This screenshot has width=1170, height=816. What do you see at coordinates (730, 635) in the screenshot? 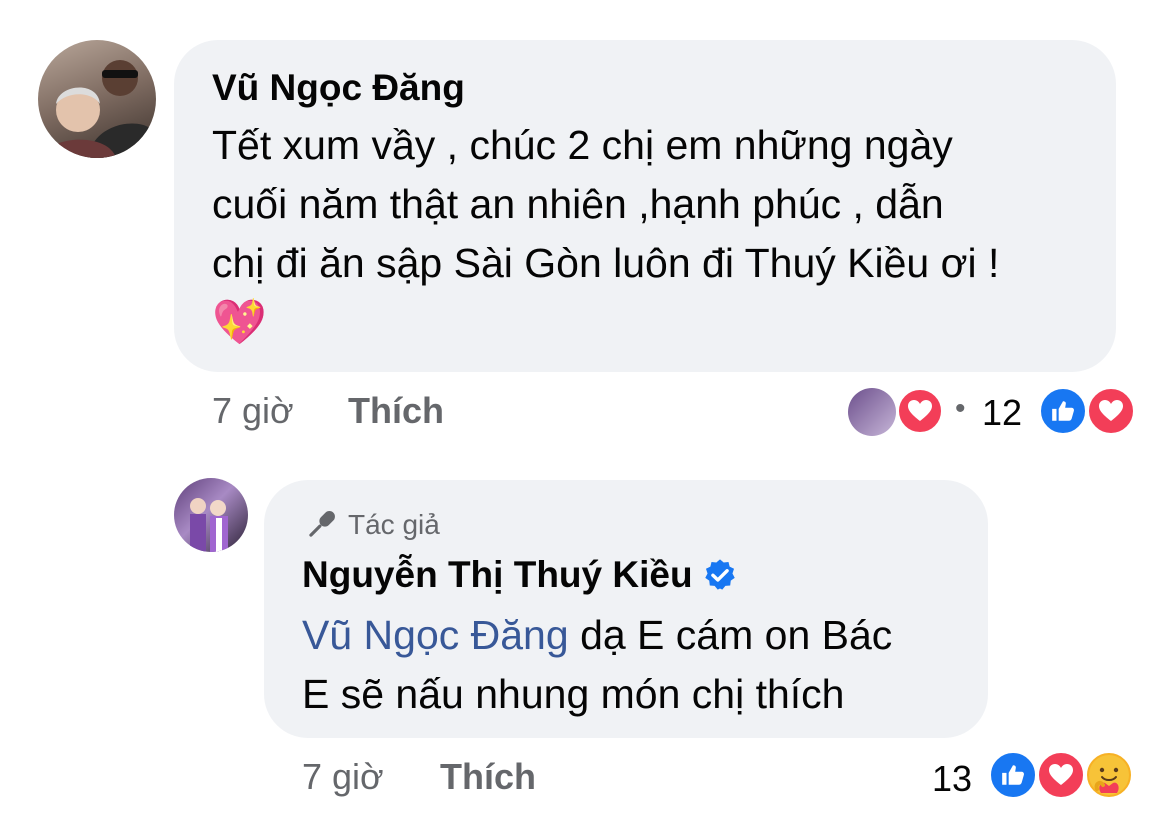
I see `reply-line-rest: dạ E cám on Bác` at bounding box center [730, 635].